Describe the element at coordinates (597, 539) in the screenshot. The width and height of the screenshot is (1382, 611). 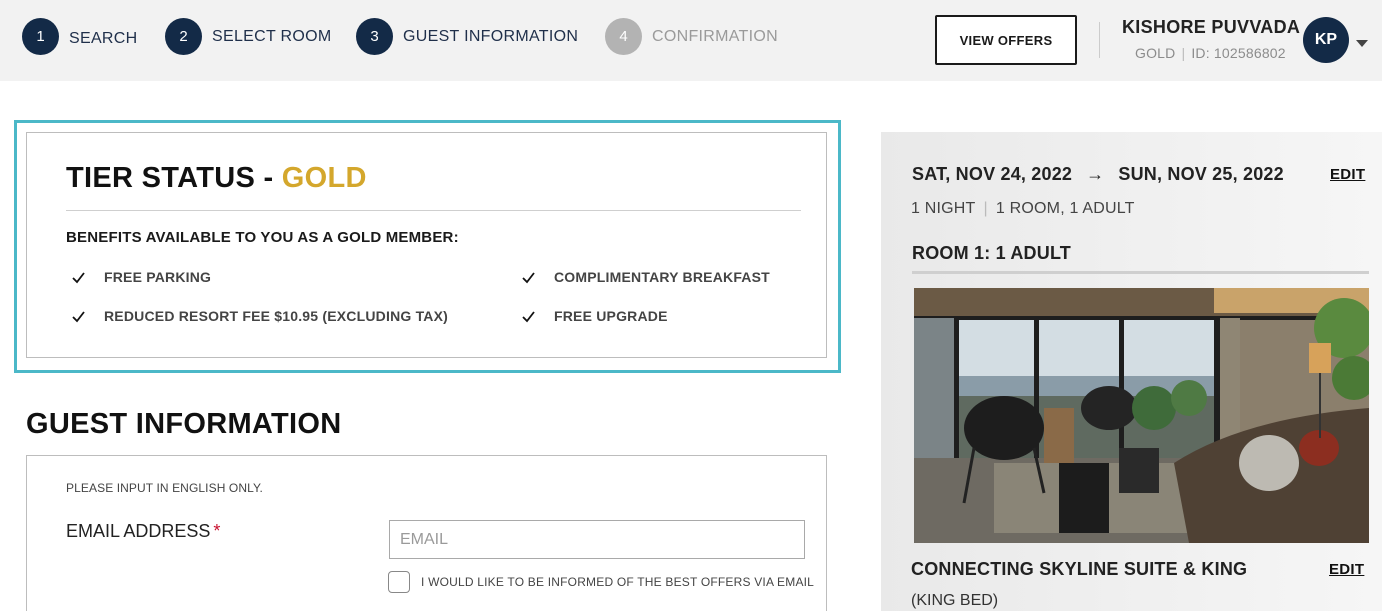
I see `email-field` at that location.